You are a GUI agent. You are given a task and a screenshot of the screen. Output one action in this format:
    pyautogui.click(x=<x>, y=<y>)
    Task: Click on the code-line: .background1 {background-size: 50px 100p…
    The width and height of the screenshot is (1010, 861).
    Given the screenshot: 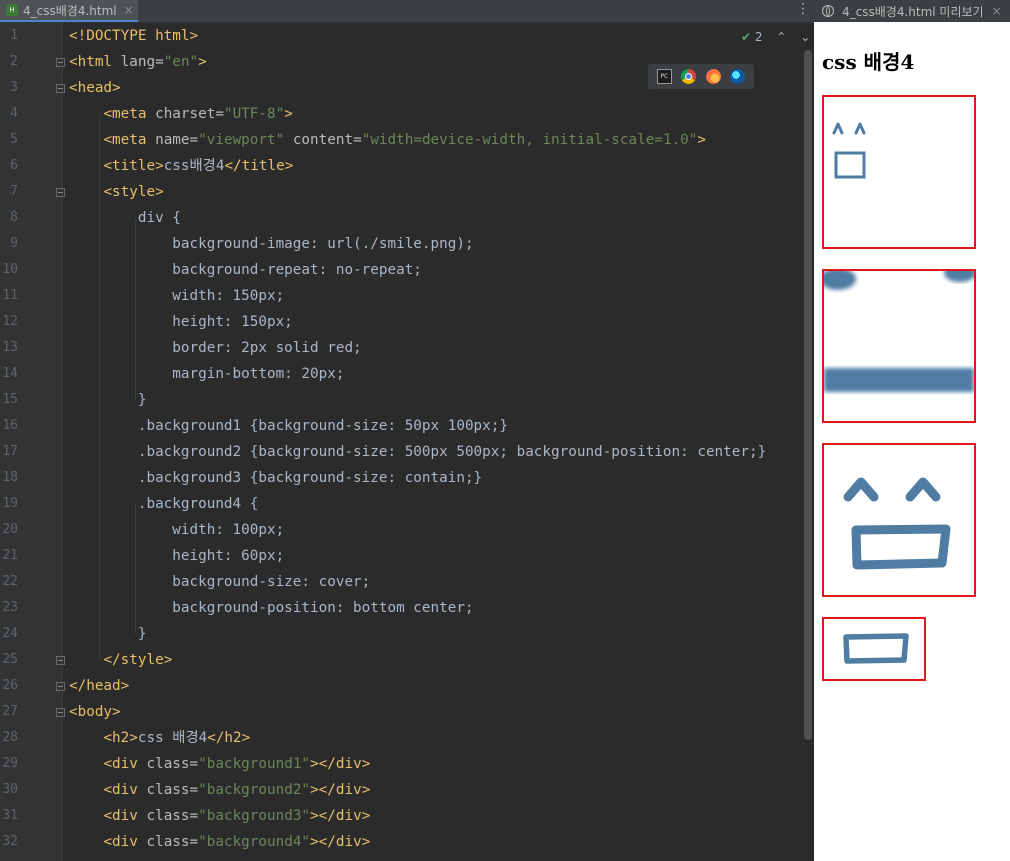 What is the action you would take?
    pyautogui.click(x=288, y=426)
    